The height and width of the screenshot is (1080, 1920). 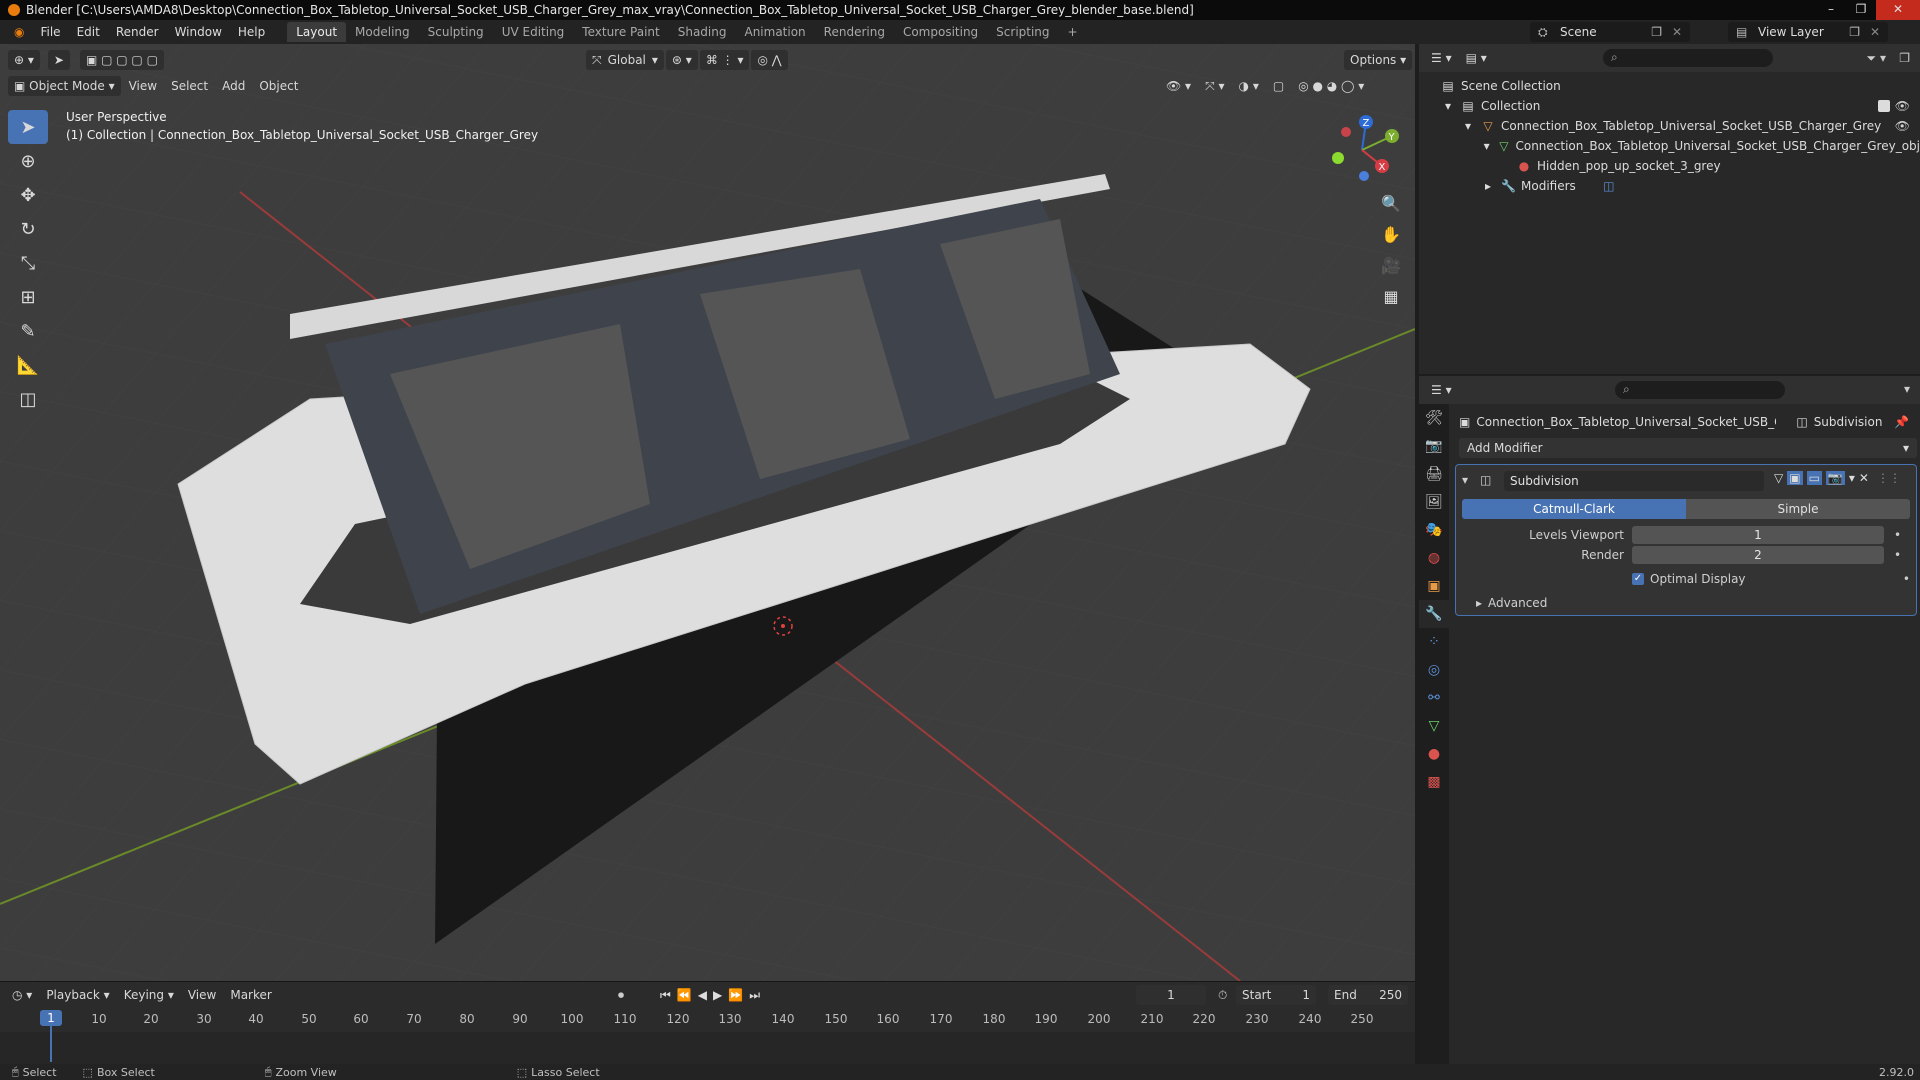 What do you see at coordinates (1362, 150) in the screenshot?
I see `navigation-gizmo: Z Y X` at bounding box center [1362, 150].